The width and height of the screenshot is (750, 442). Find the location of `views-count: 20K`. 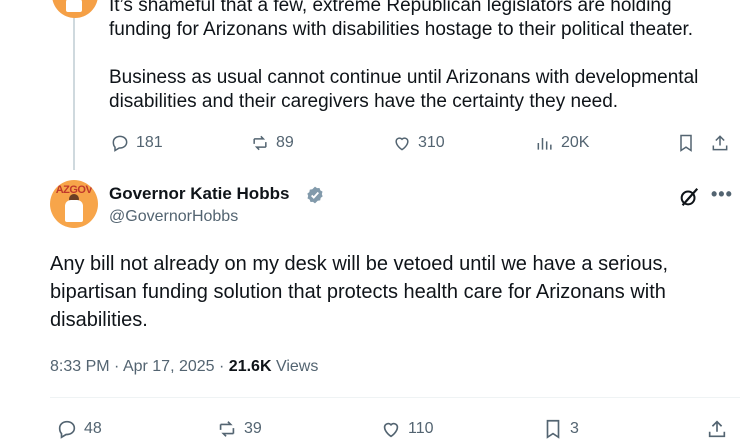

views-count: 20K is located at coordinates (575, 142).